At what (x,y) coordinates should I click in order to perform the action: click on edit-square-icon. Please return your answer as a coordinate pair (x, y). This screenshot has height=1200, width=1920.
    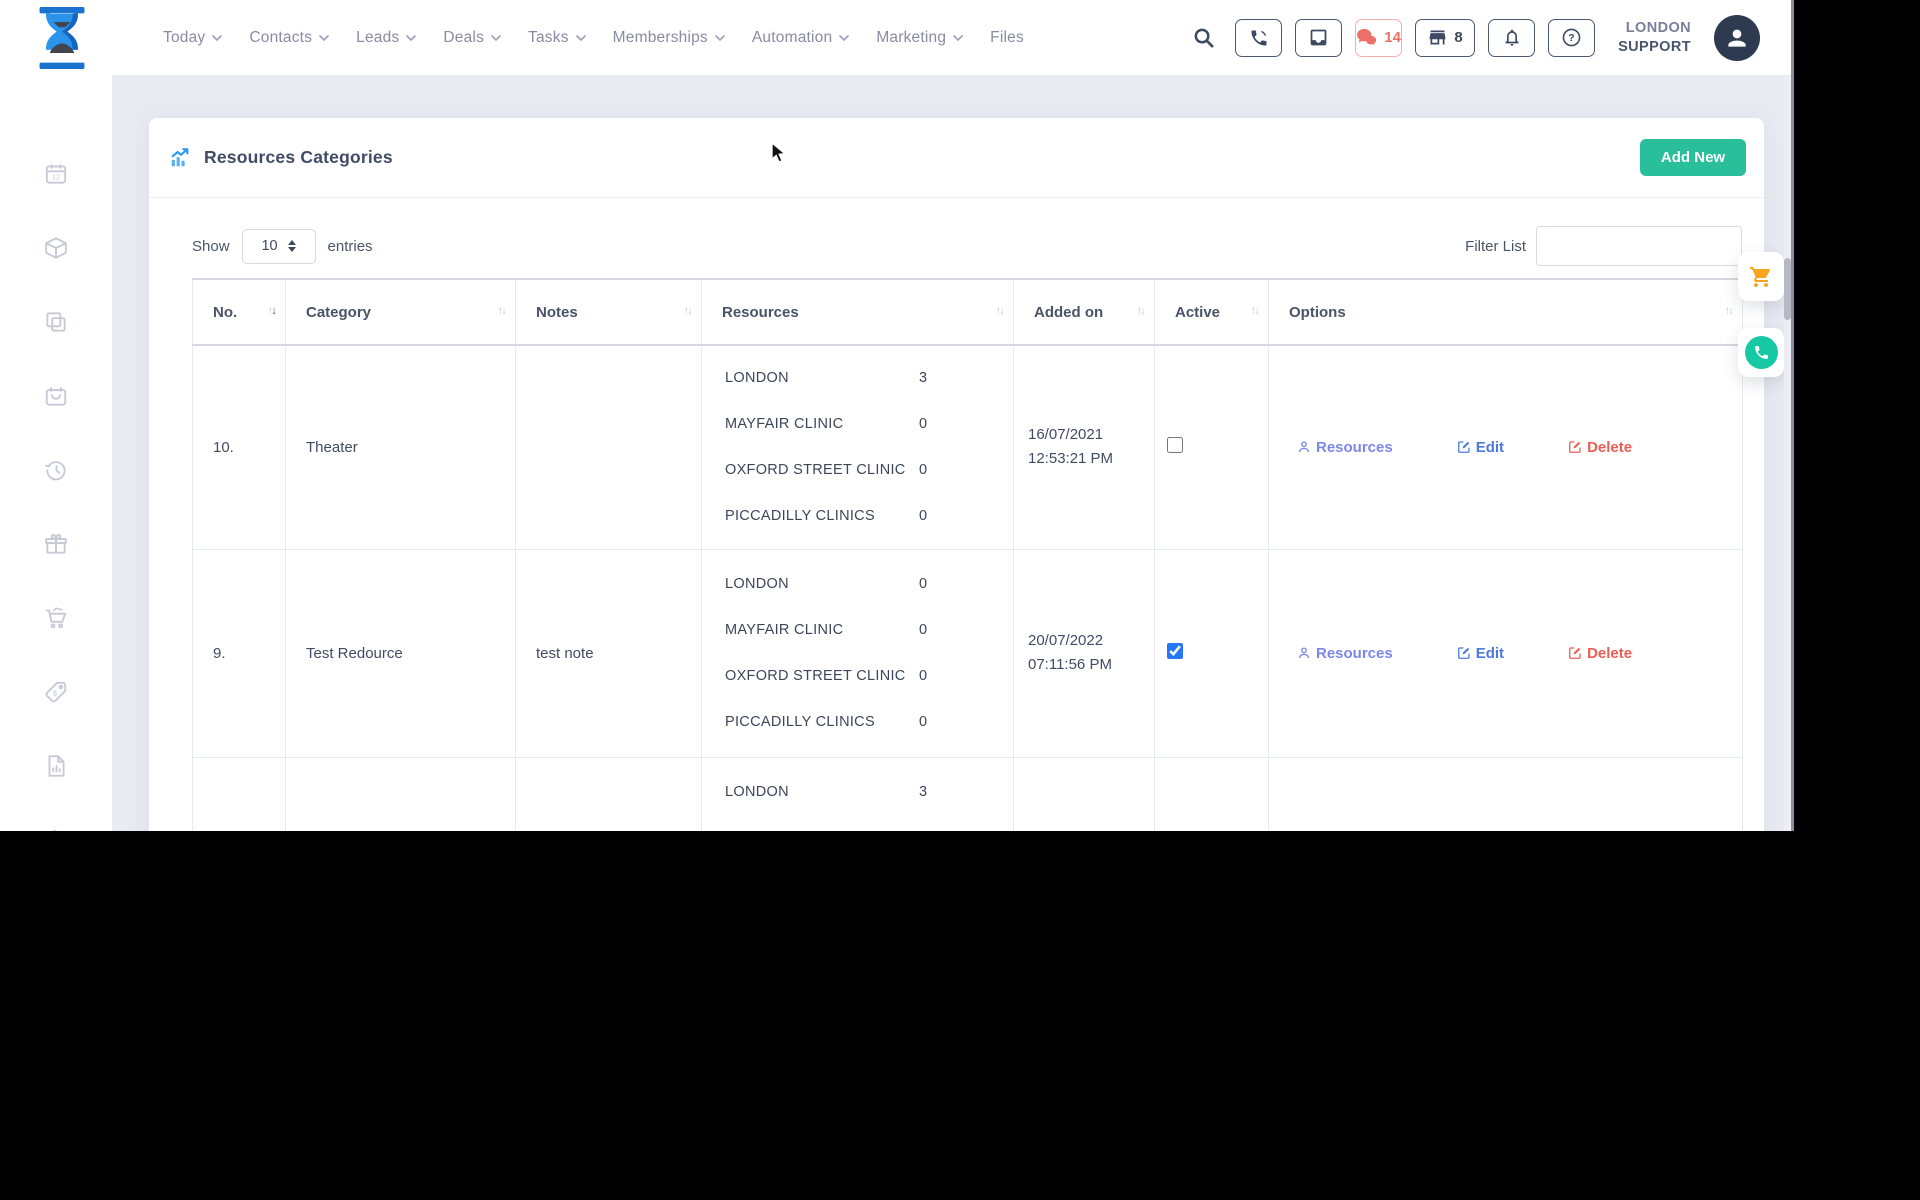
    Looking at the image, I should click on (1463, 447).